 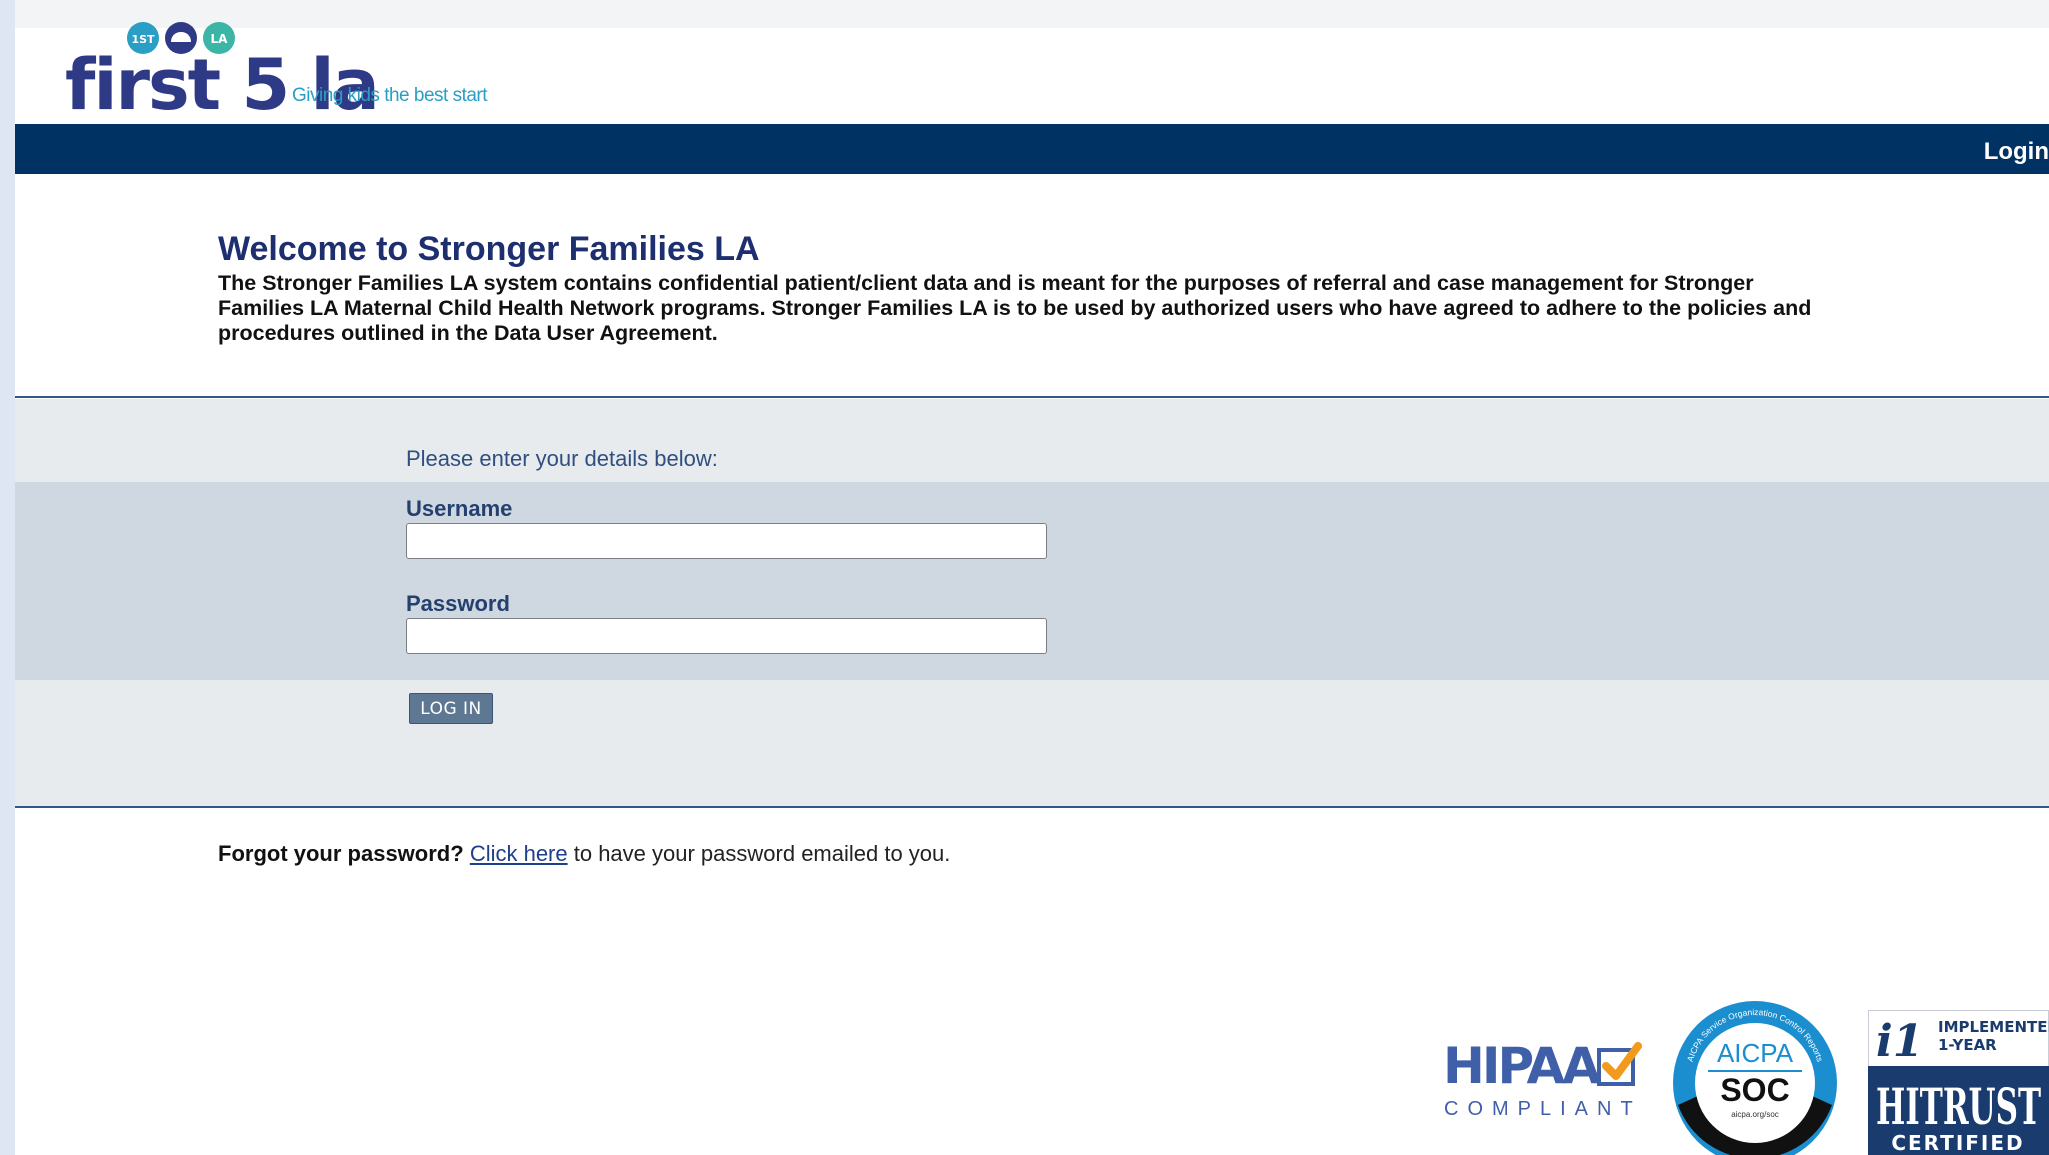 What do you see at coordinates (562, 458) in the screenshot?
I see `login-prompt: Please enter your details below:` at bounding box center [562, 458].